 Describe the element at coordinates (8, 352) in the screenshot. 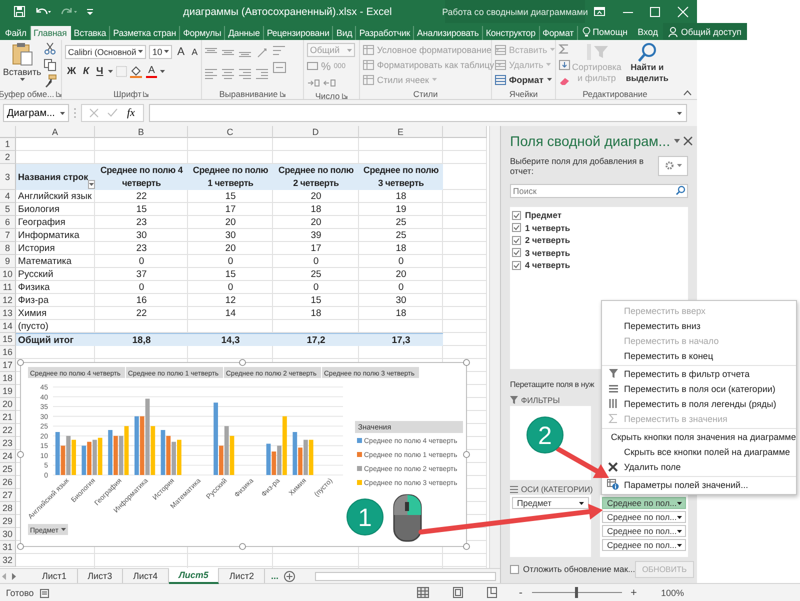

I see `row-number: 16` at that location.